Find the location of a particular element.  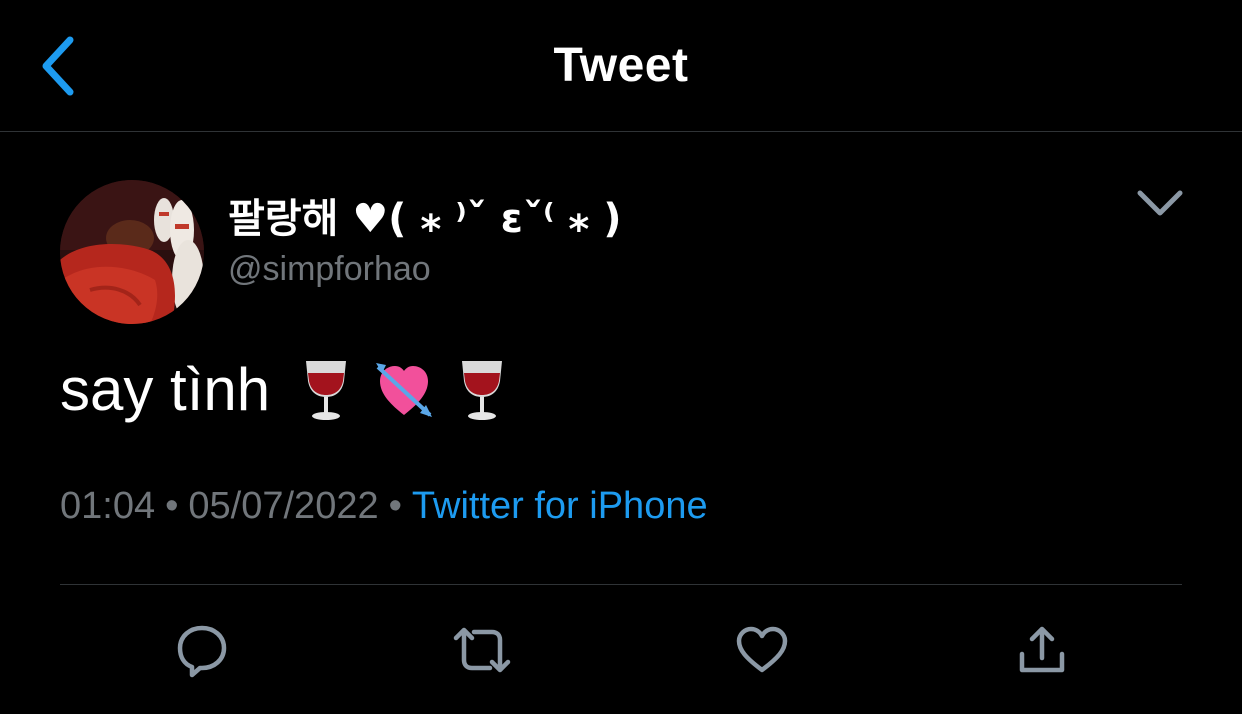

page-title: Tweet is located at coordinates (621, 65).